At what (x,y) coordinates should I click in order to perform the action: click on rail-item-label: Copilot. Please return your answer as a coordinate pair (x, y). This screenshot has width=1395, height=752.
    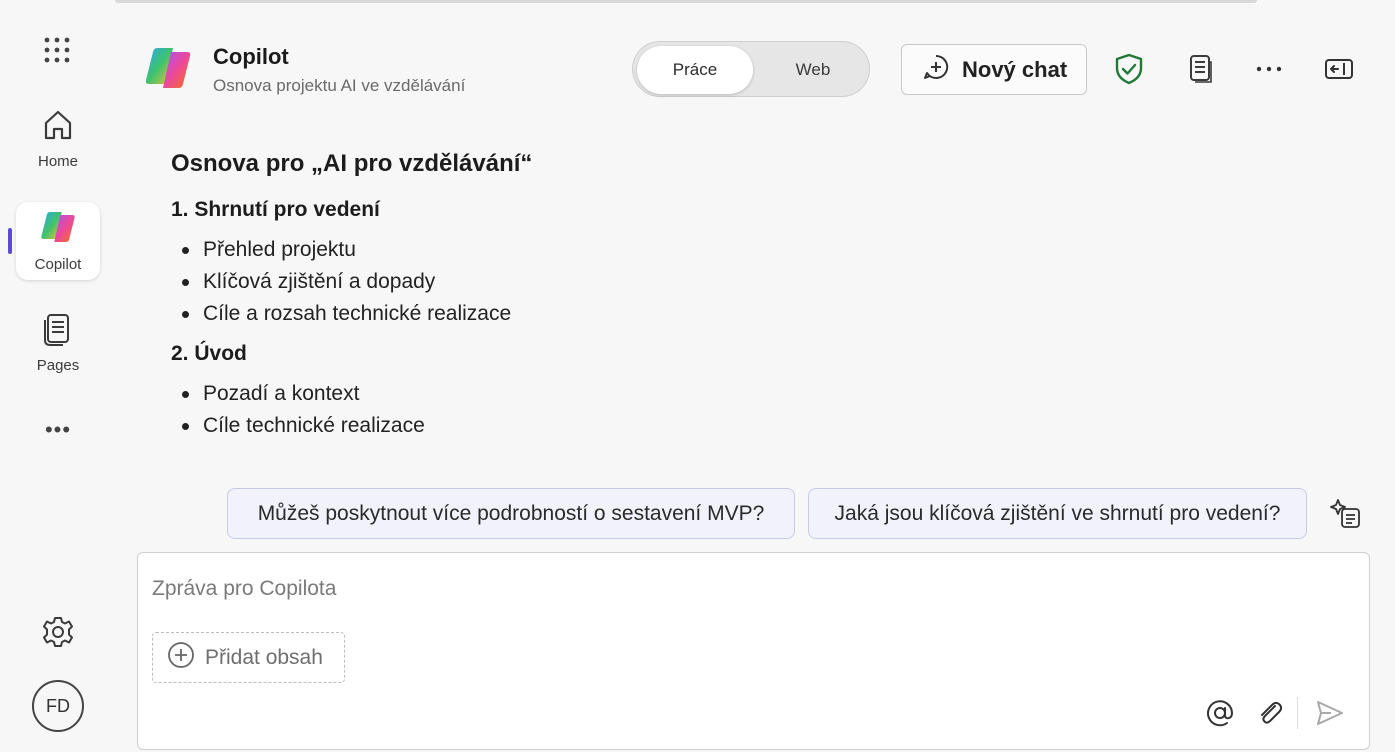
    Looking at the image, I should click on (58, 264).